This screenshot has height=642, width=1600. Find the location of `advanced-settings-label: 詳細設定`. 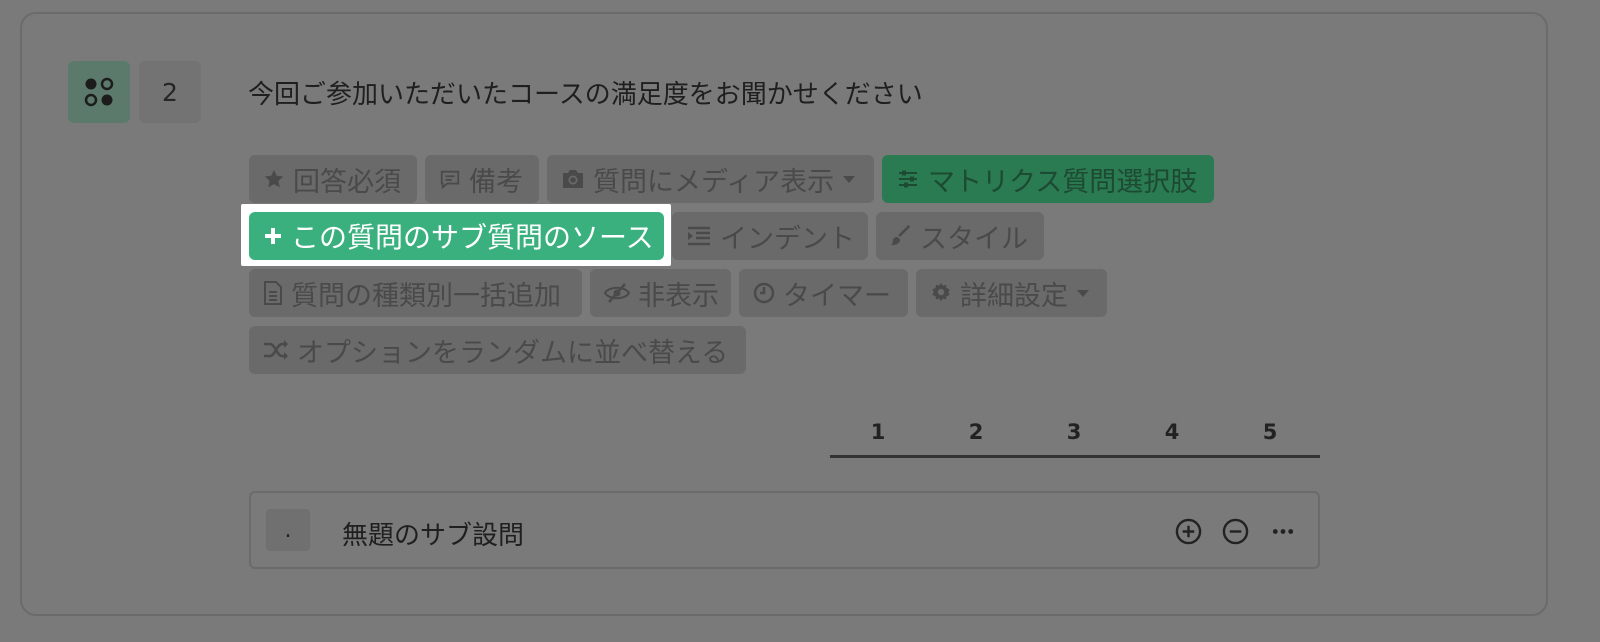

advanced-settings-label: 詳細設定 is located at coordinates (1014, 296).